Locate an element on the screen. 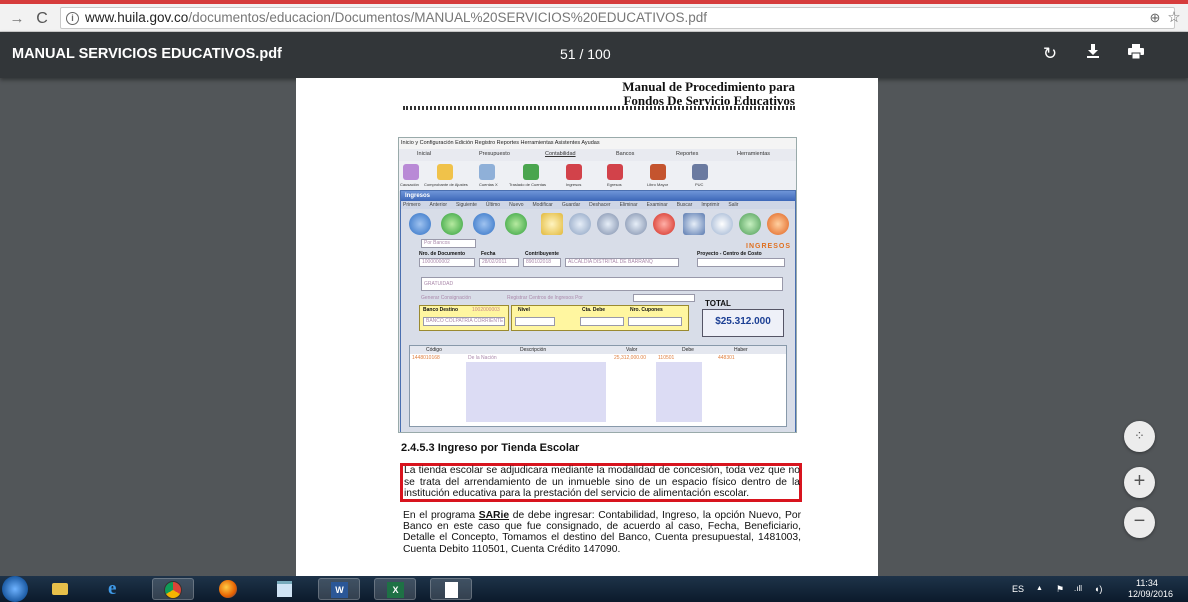  tipo-select: Por Bancos is located at coordinates (448, 243).